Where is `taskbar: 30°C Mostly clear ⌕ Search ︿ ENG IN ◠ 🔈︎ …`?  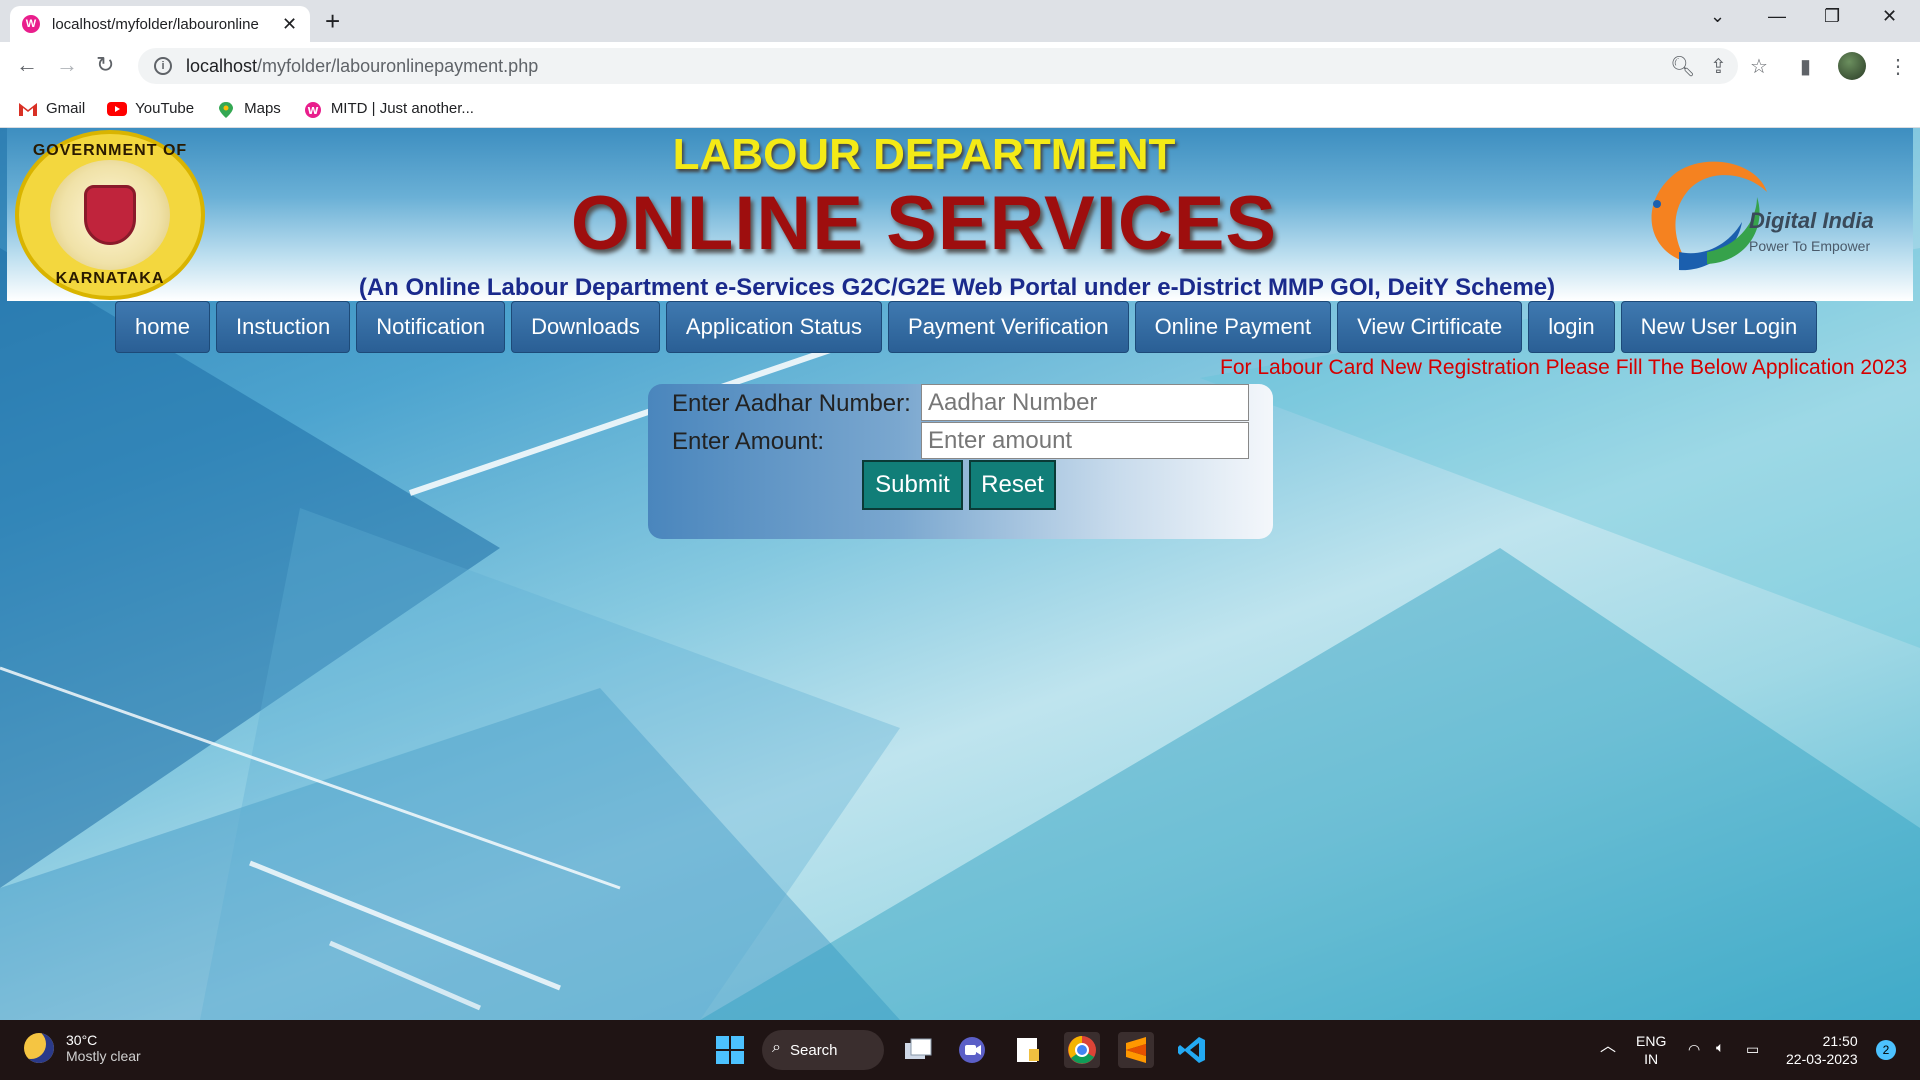
taskbar: 30°C Mostly clear ⌕ Search ︿ ENG IN ◠ 🔈︎ … is located at coordinates (960, 1050).